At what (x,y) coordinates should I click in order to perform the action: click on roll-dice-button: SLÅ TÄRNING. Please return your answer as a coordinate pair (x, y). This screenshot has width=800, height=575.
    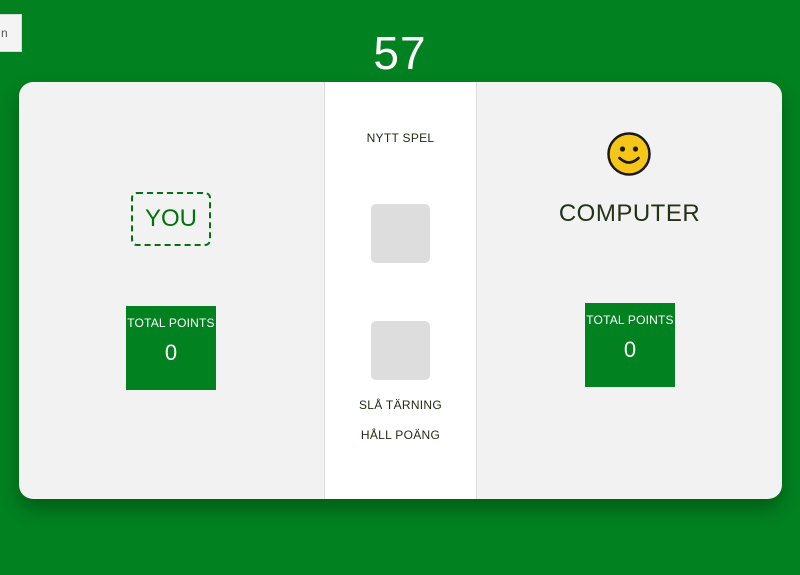
    Looking at the image, I should click on (400, 405).